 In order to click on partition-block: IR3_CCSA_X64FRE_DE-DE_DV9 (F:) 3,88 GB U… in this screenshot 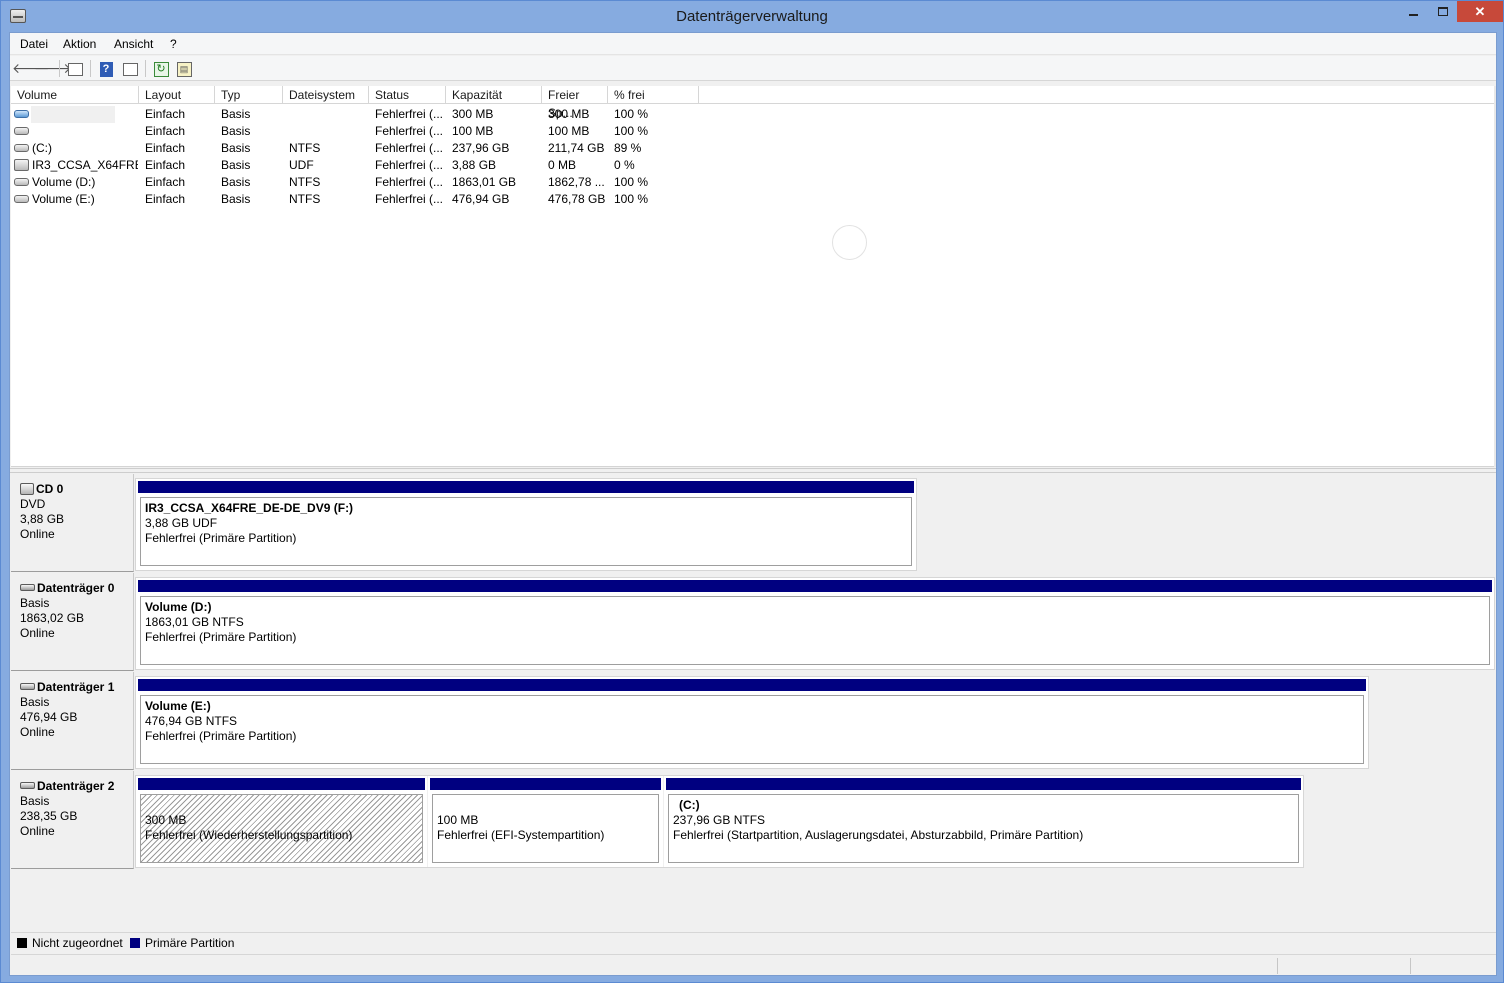, I will do `click(526, 524)`.